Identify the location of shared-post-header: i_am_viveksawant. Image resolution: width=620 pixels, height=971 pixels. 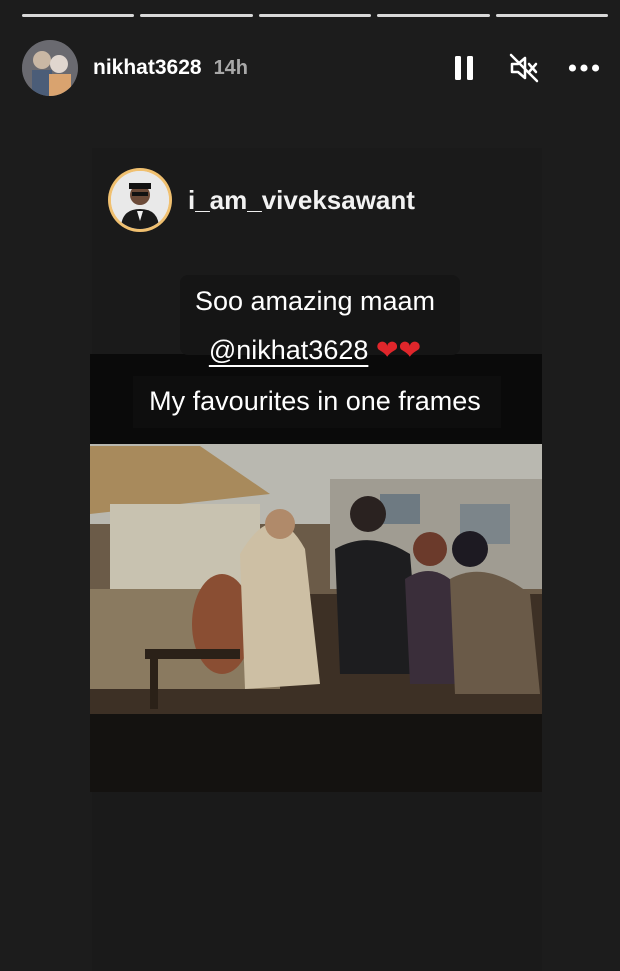
(261, 200).